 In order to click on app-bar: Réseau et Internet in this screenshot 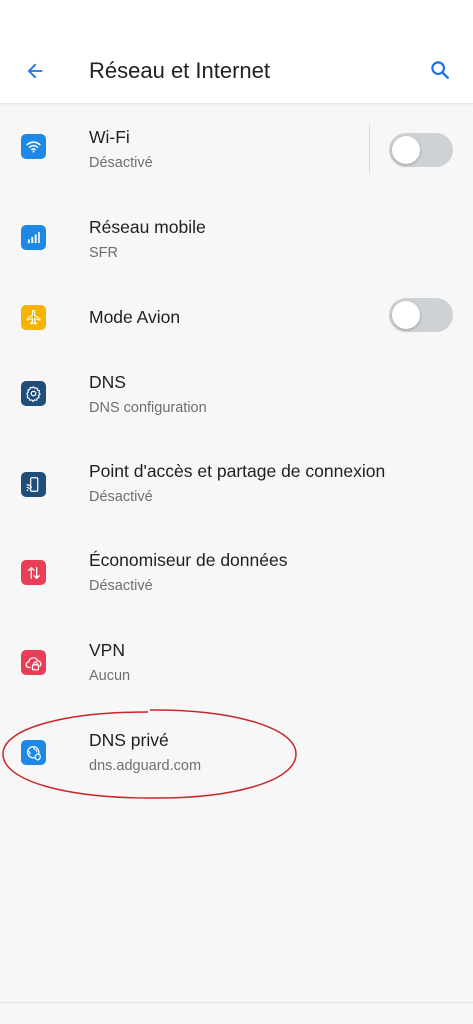, I will do `click(236, 52)`.